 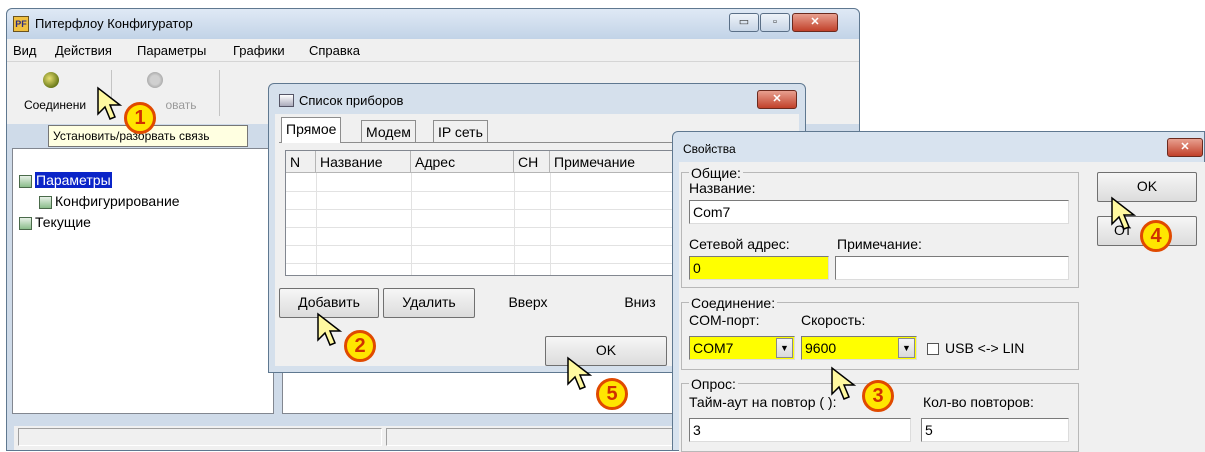 What do you see at coordinates (114, 23) in the screenshot?
I see `main-window-title: Питерфлоу Конфигуратор` at bounding box center [114, 23].